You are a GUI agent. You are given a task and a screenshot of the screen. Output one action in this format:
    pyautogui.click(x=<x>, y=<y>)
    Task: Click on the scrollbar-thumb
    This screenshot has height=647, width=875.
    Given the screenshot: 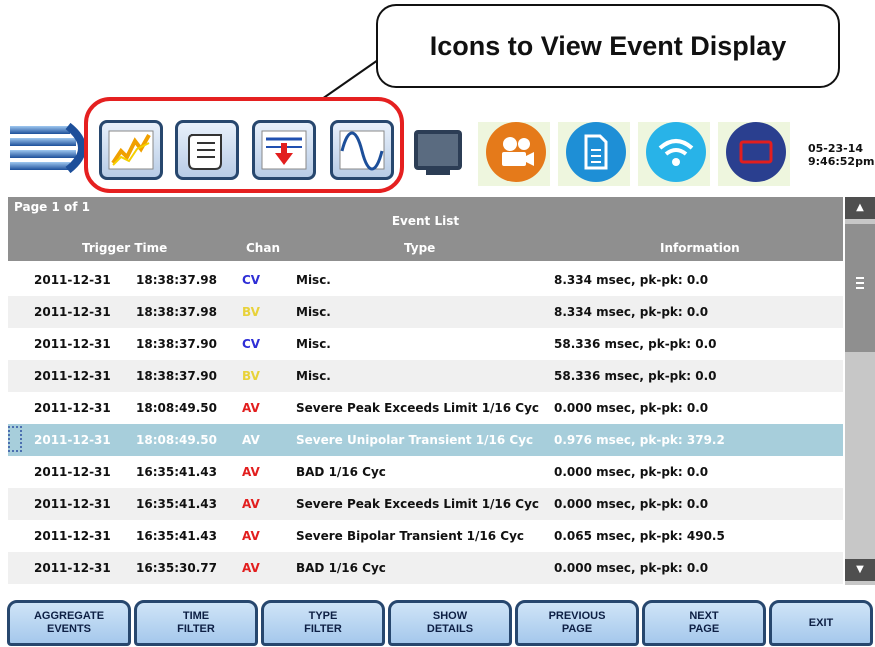 What is the action you would take?
    pyautogui.click(x=860, y=288)
    